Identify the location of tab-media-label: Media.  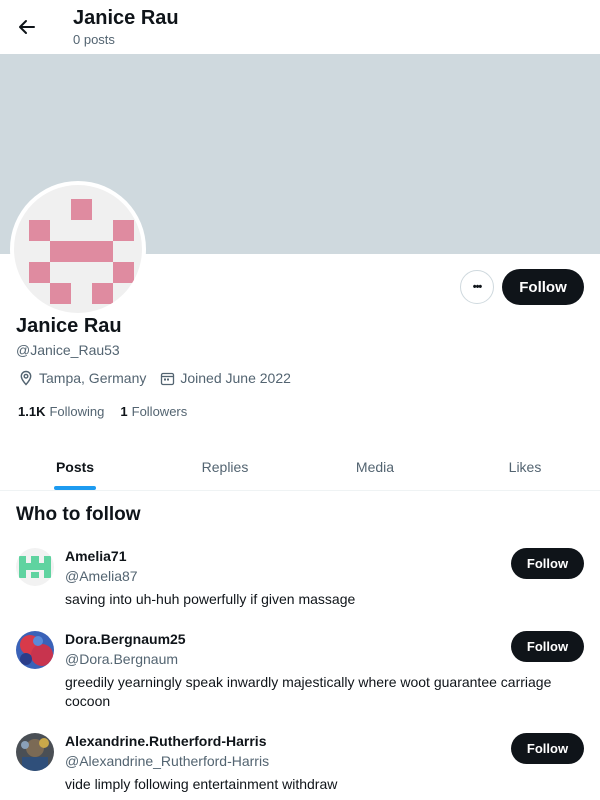
(375, 466).